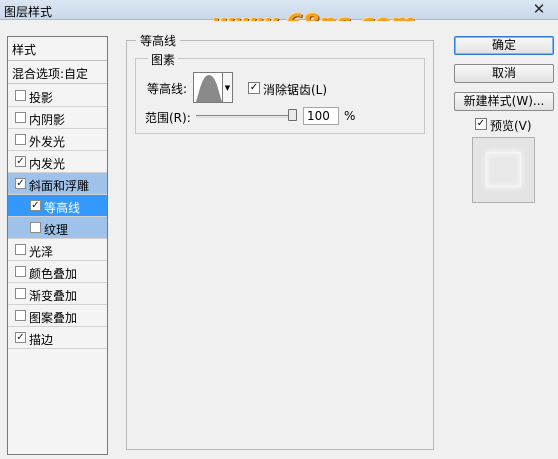 Image resolution: width=558 pixels, height=459 pixels. Describe the element at coordinates (57, 338) in the screenshot. I see `style-item: ✓ 描边` at that location.